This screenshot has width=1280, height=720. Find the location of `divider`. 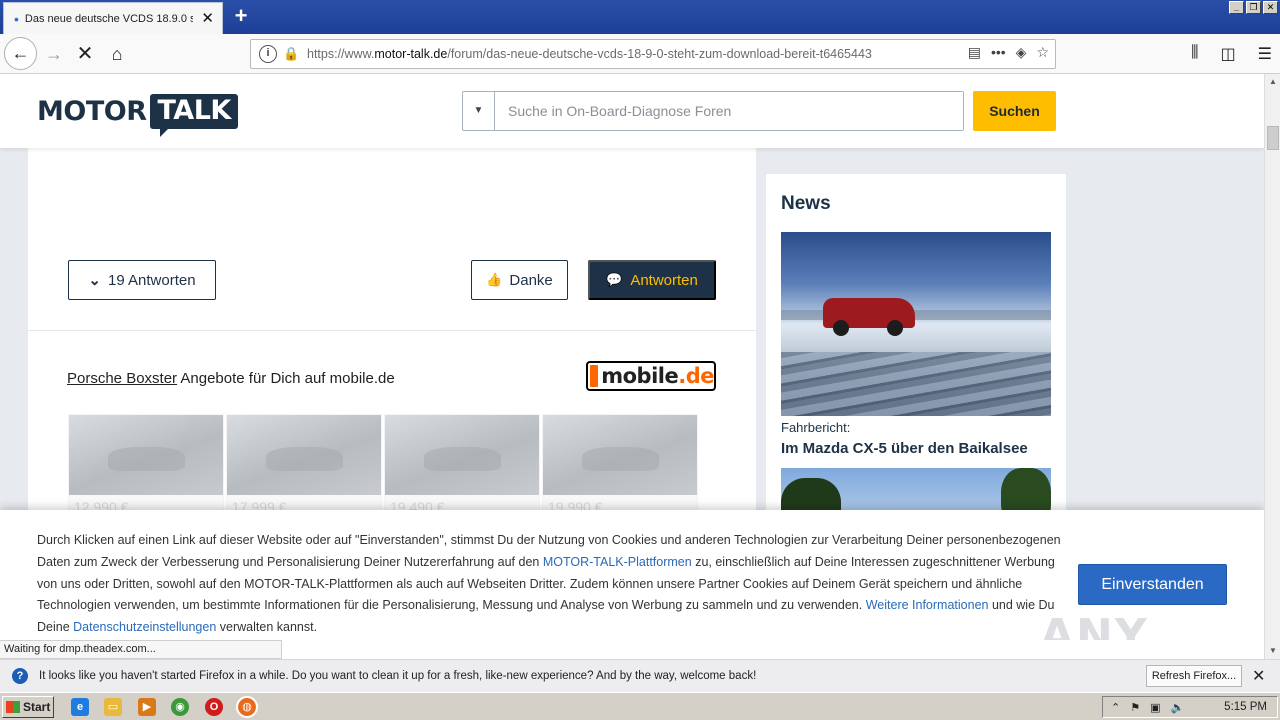

divider is located at coordinates (392, 330).